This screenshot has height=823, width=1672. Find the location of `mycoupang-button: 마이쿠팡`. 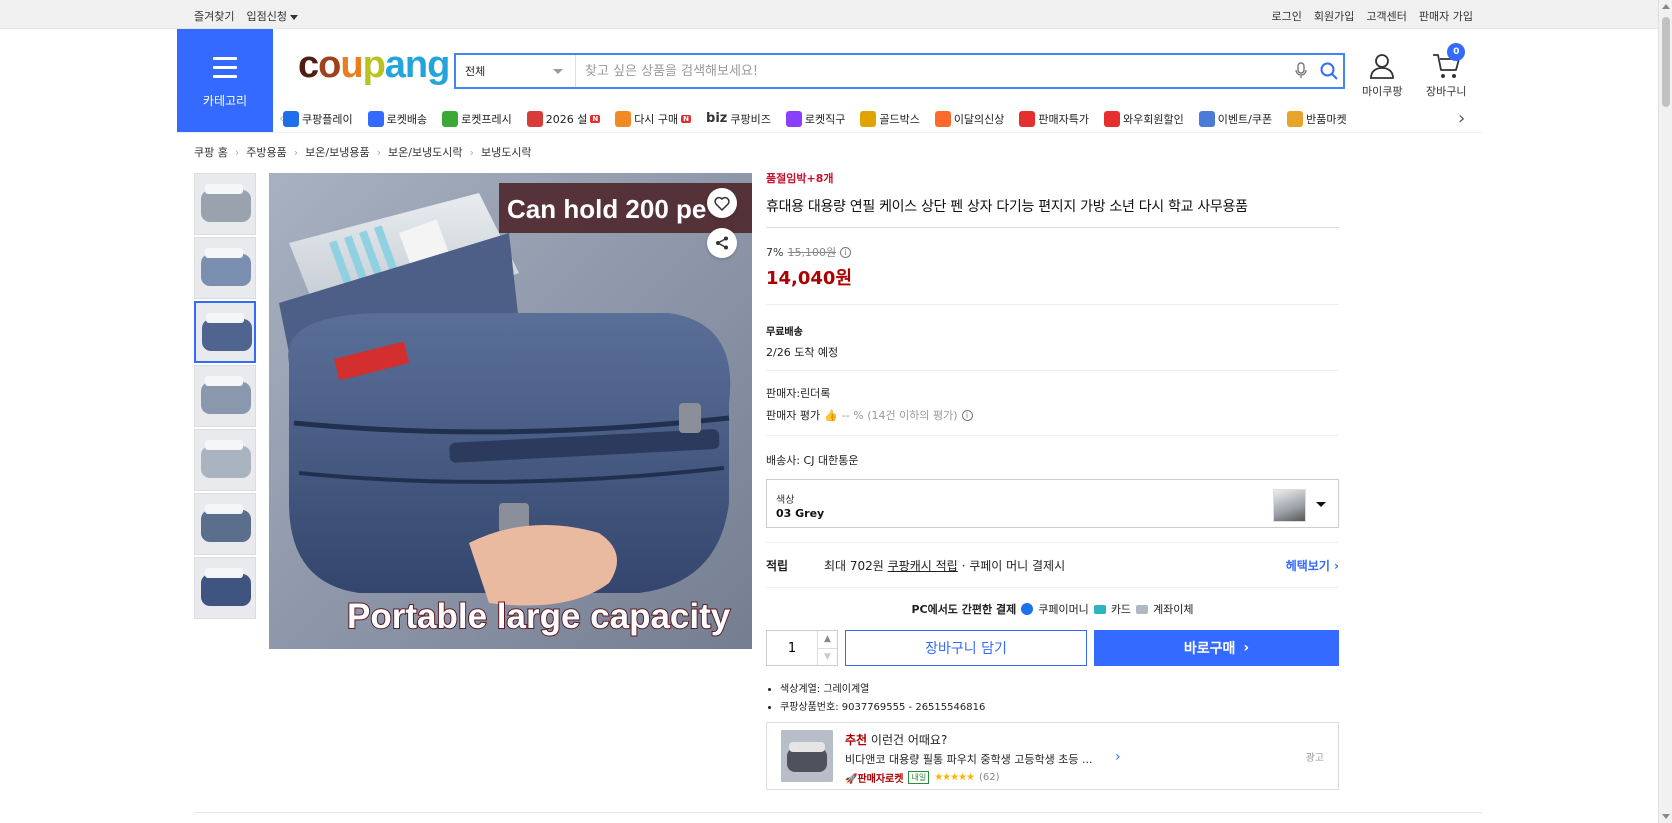

mycoupang-button: 마이쿠팡 is located at coordinates (1382, 75).